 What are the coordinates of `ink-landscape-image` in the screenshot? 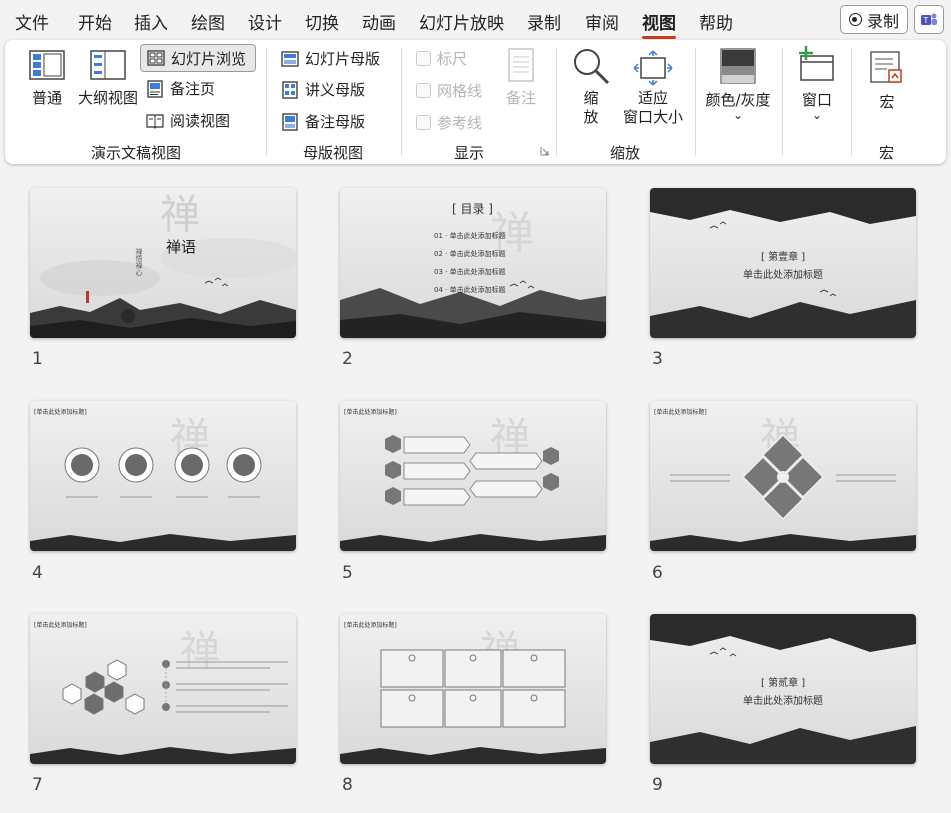 It's located at (783, 263).